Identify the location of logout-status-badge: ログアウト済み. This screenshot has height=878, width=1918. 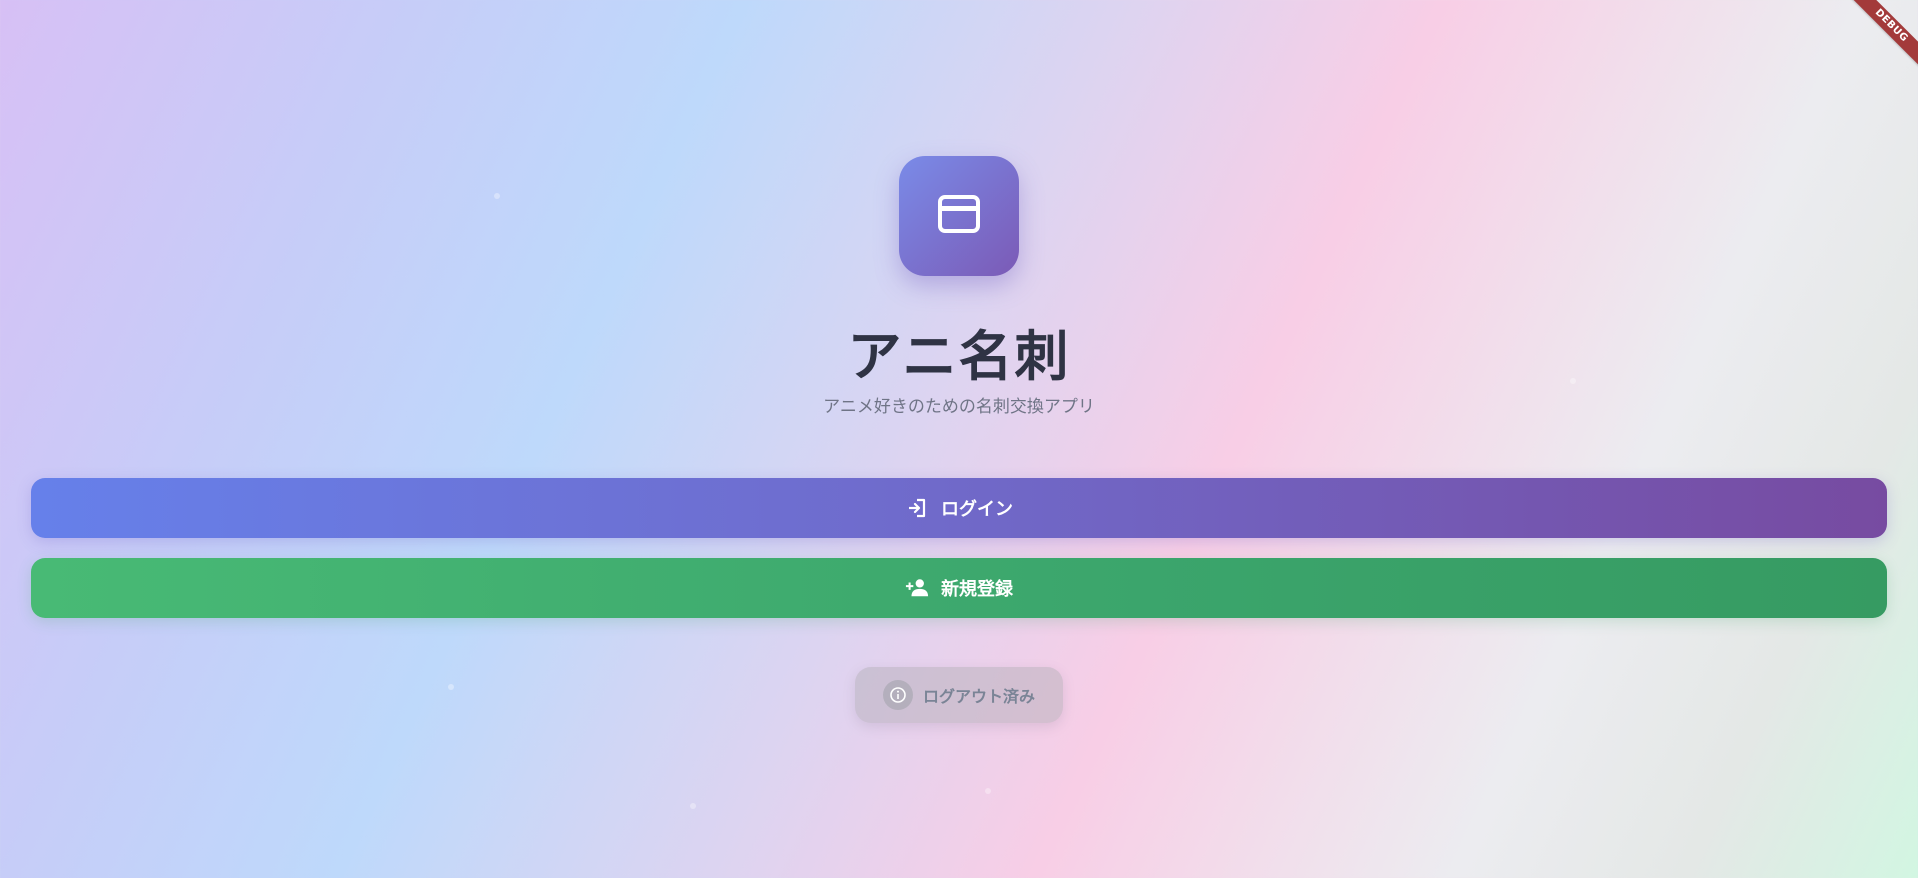
(959, 695).